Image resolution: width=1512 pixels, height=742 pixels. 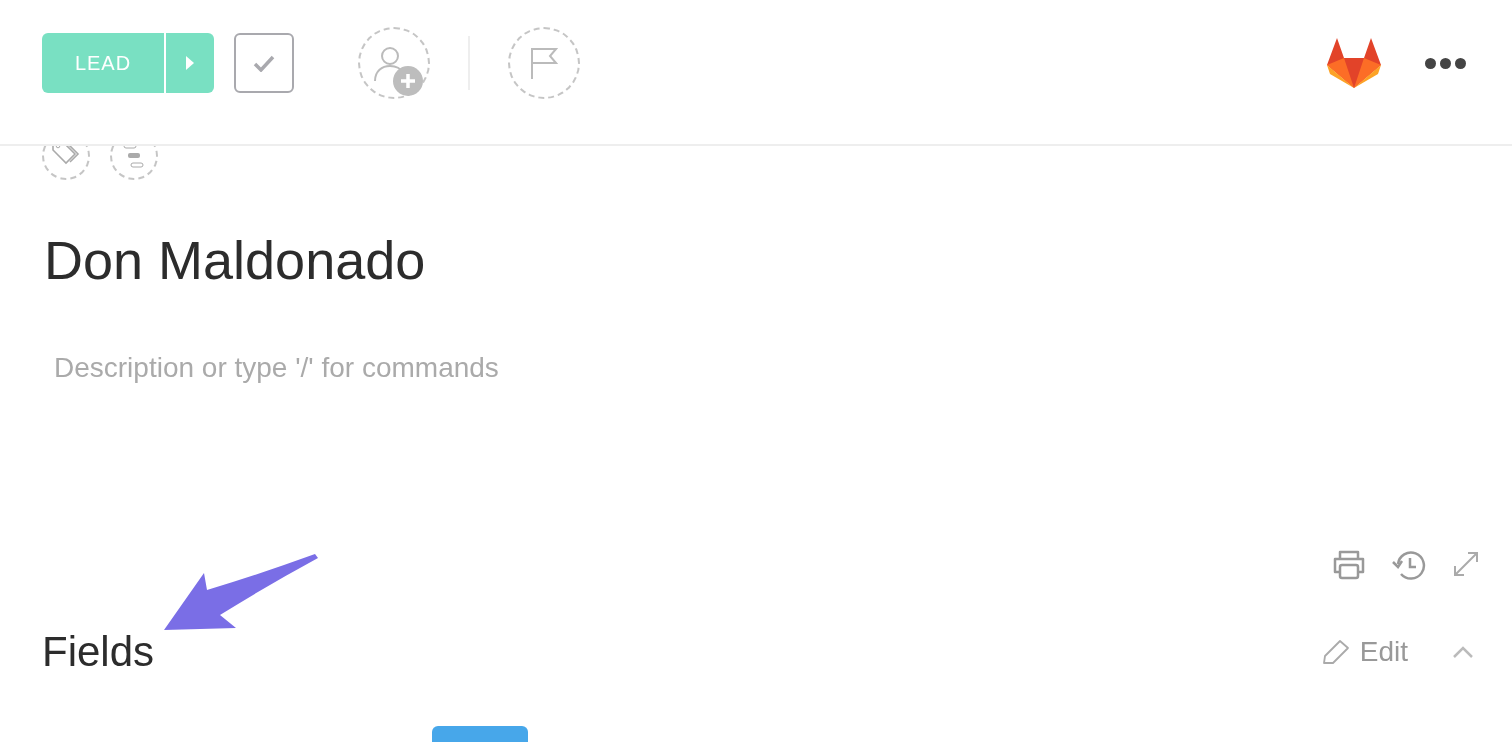 What do you see at coordinates (1354, 63) in the screenshot?
I see `fox-logo-icon` at bounding box center [1354, 63].